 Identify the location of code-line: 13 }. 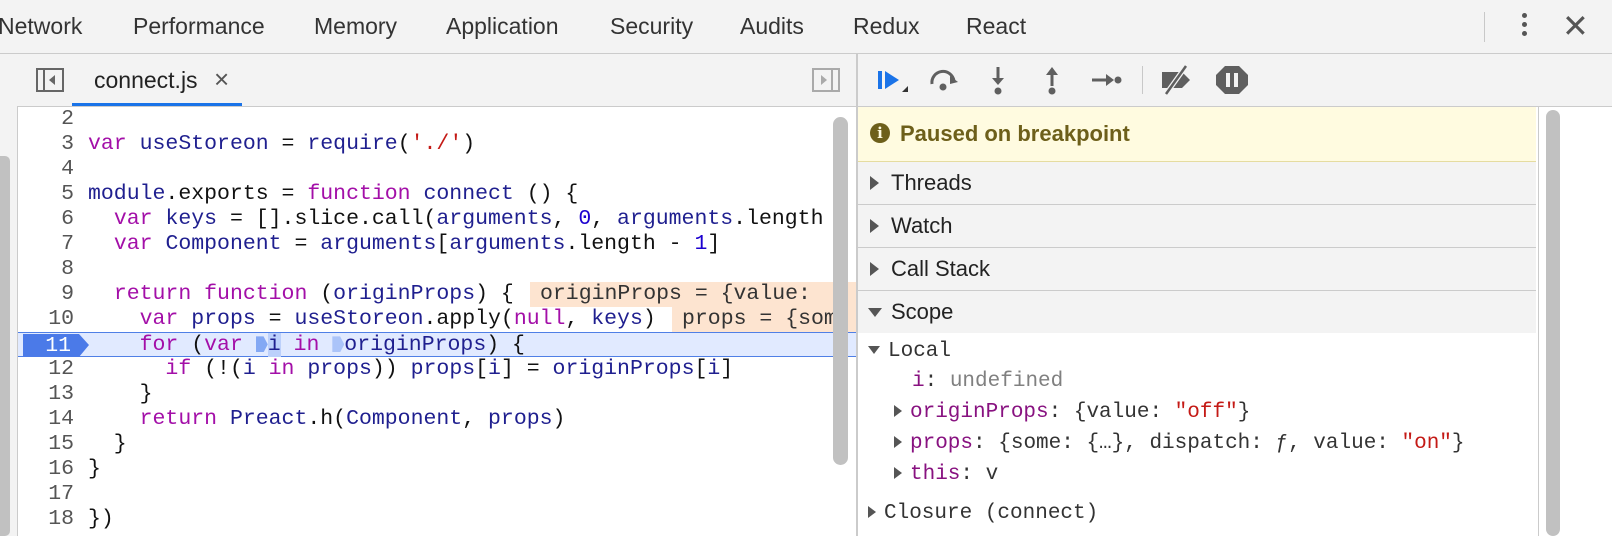
(444, 394).